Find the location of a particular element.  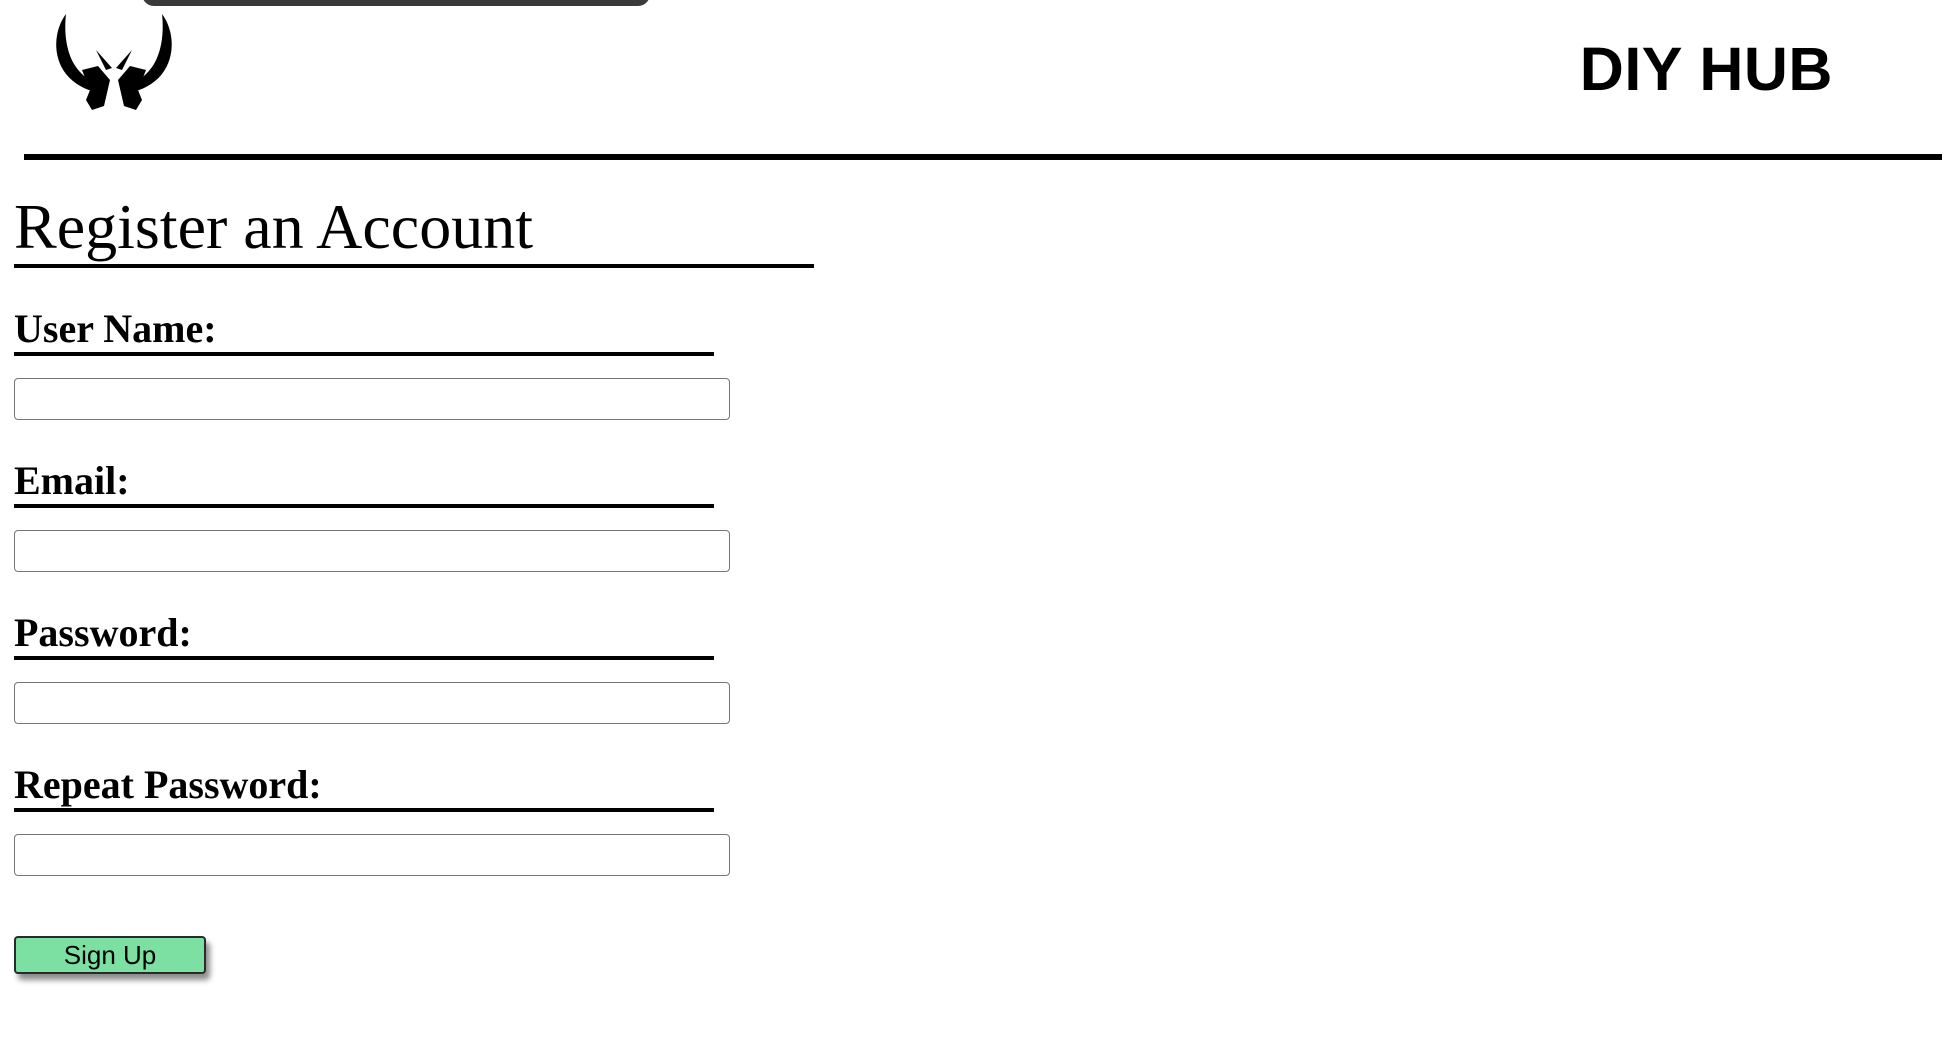

password-label: Password: is located at coordinates (364, 635).